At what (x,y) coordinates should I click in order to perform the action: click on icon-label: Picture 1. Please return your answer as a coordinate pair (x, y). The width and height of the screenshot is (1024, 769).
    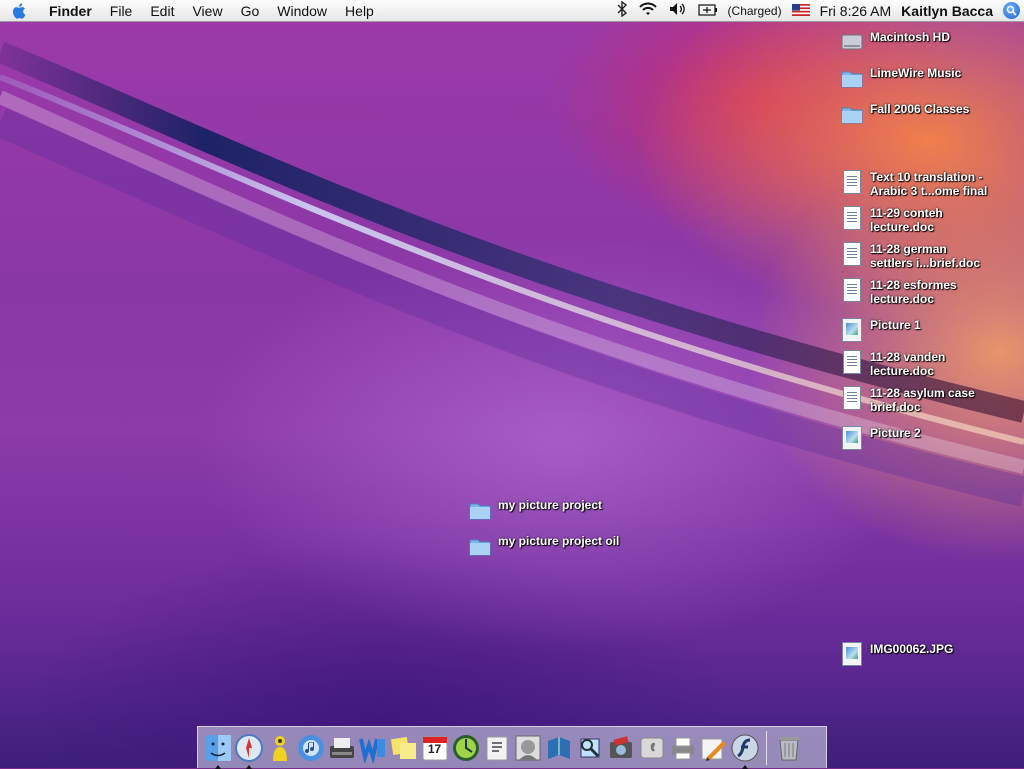
    Looking at the image, I should click on (895, 325).